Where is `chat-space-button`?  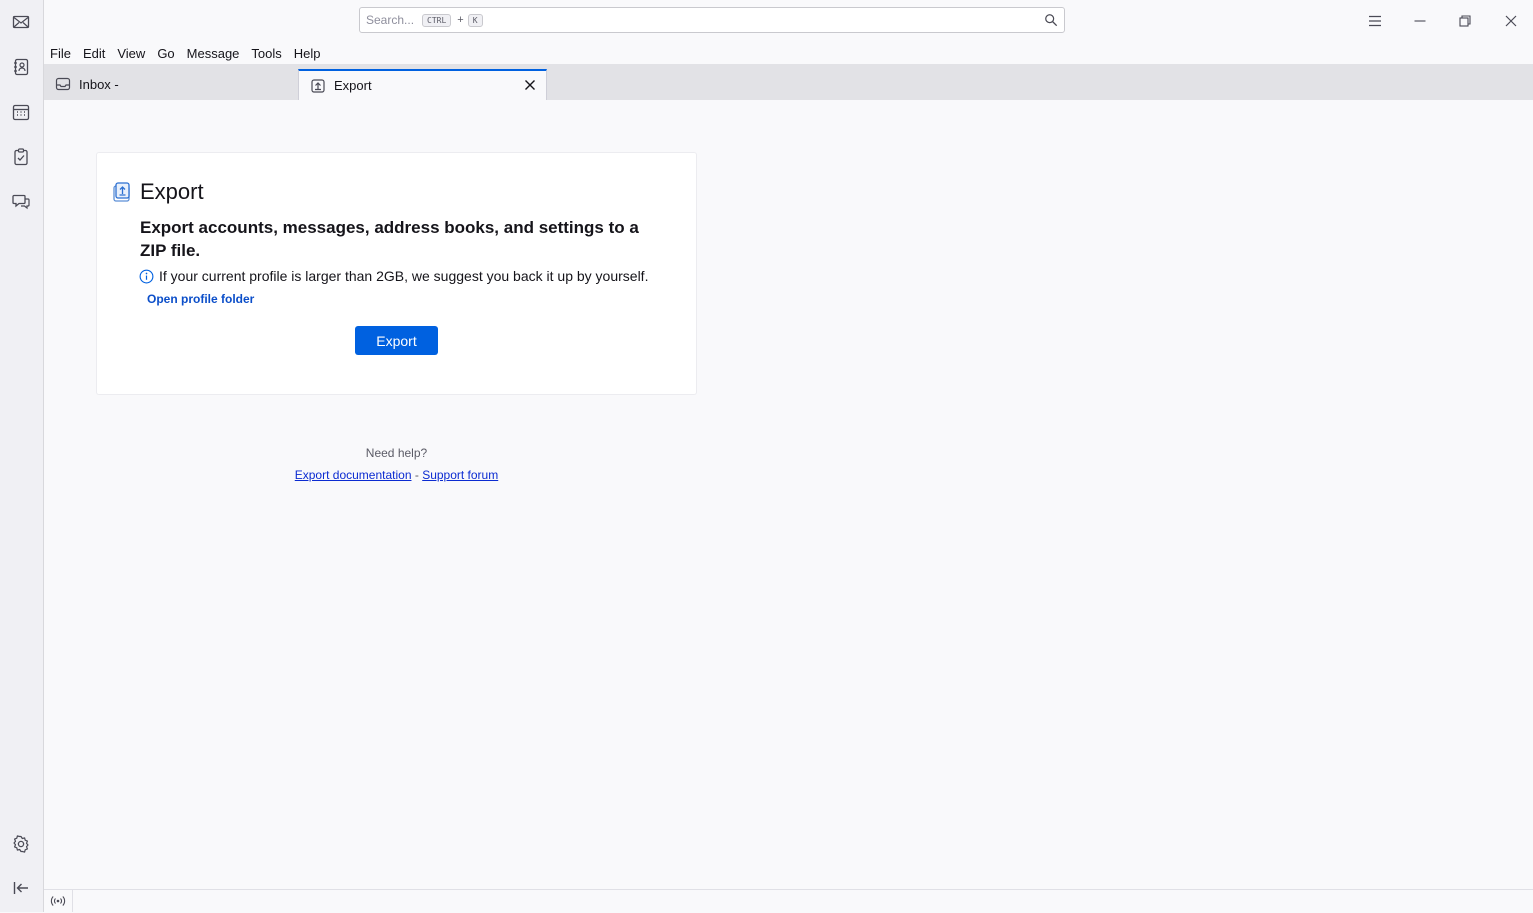 chat-space-button is located at coordinates (21, 201).